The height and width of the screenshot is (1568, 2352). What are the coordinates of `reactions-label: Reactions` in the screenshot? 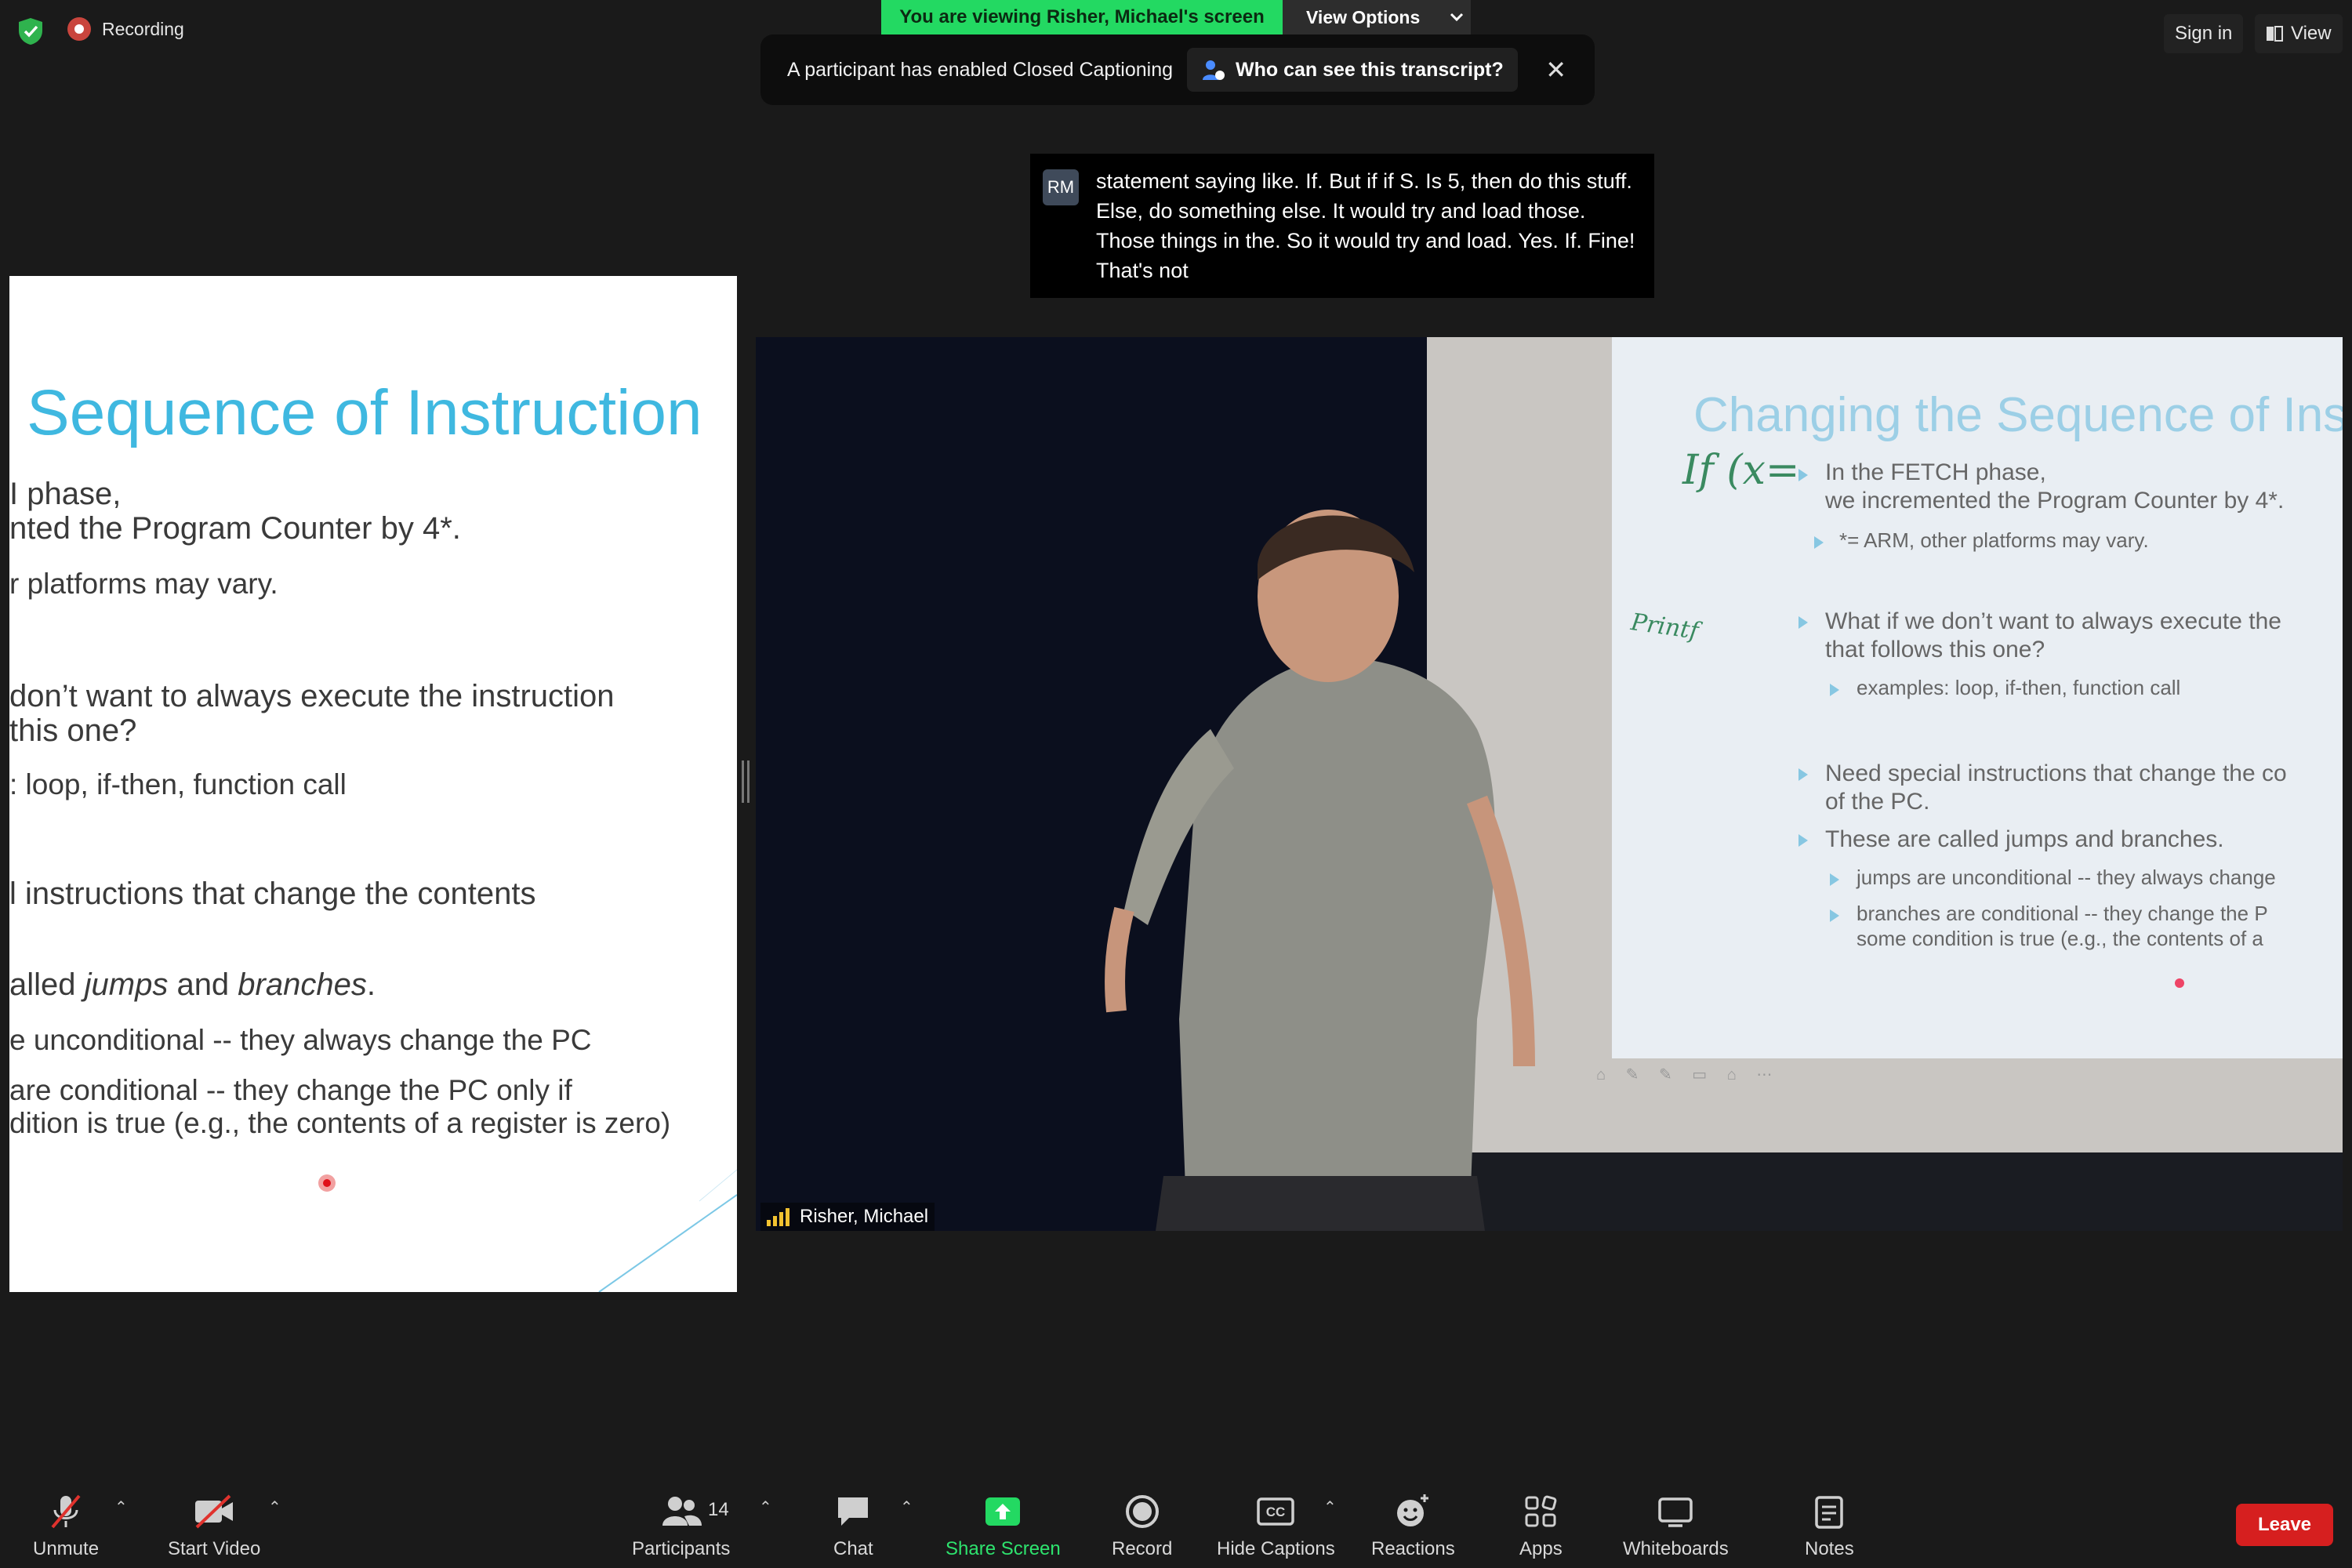 It's located at (1413, 1548).